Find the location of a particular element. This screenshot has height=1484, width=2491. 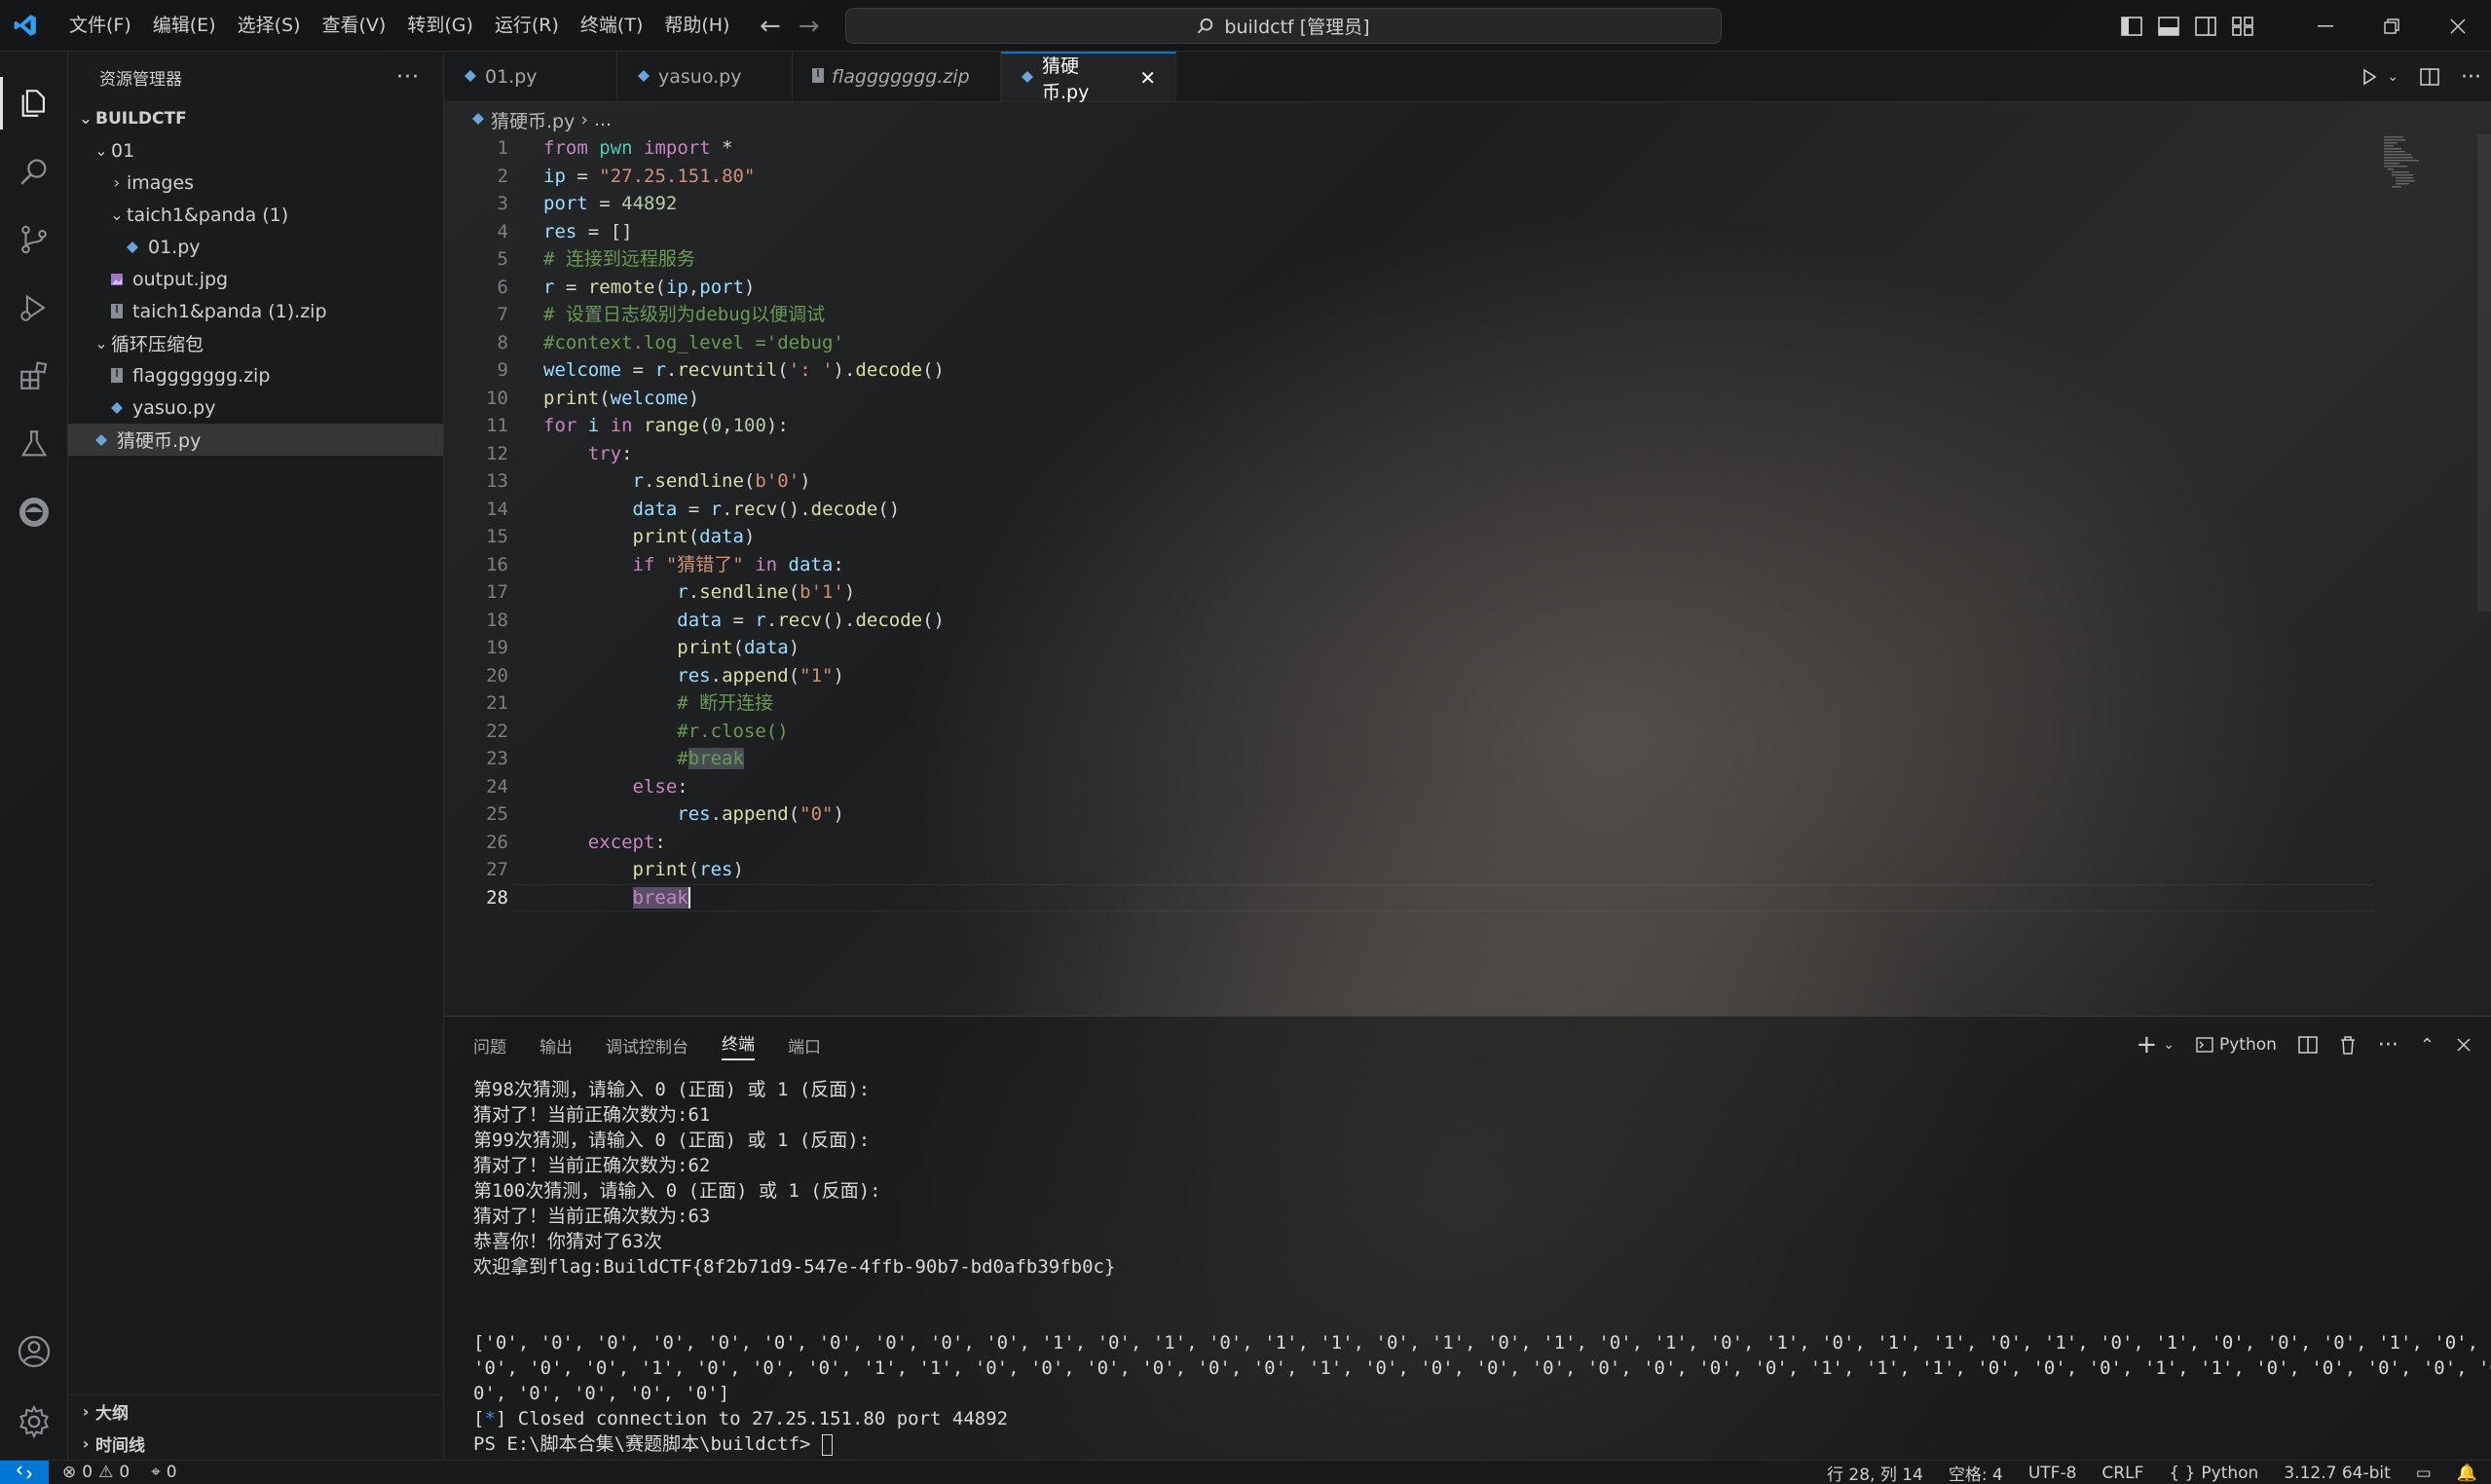

tree-item-3: 01.py is located at coordinates (255, 247).